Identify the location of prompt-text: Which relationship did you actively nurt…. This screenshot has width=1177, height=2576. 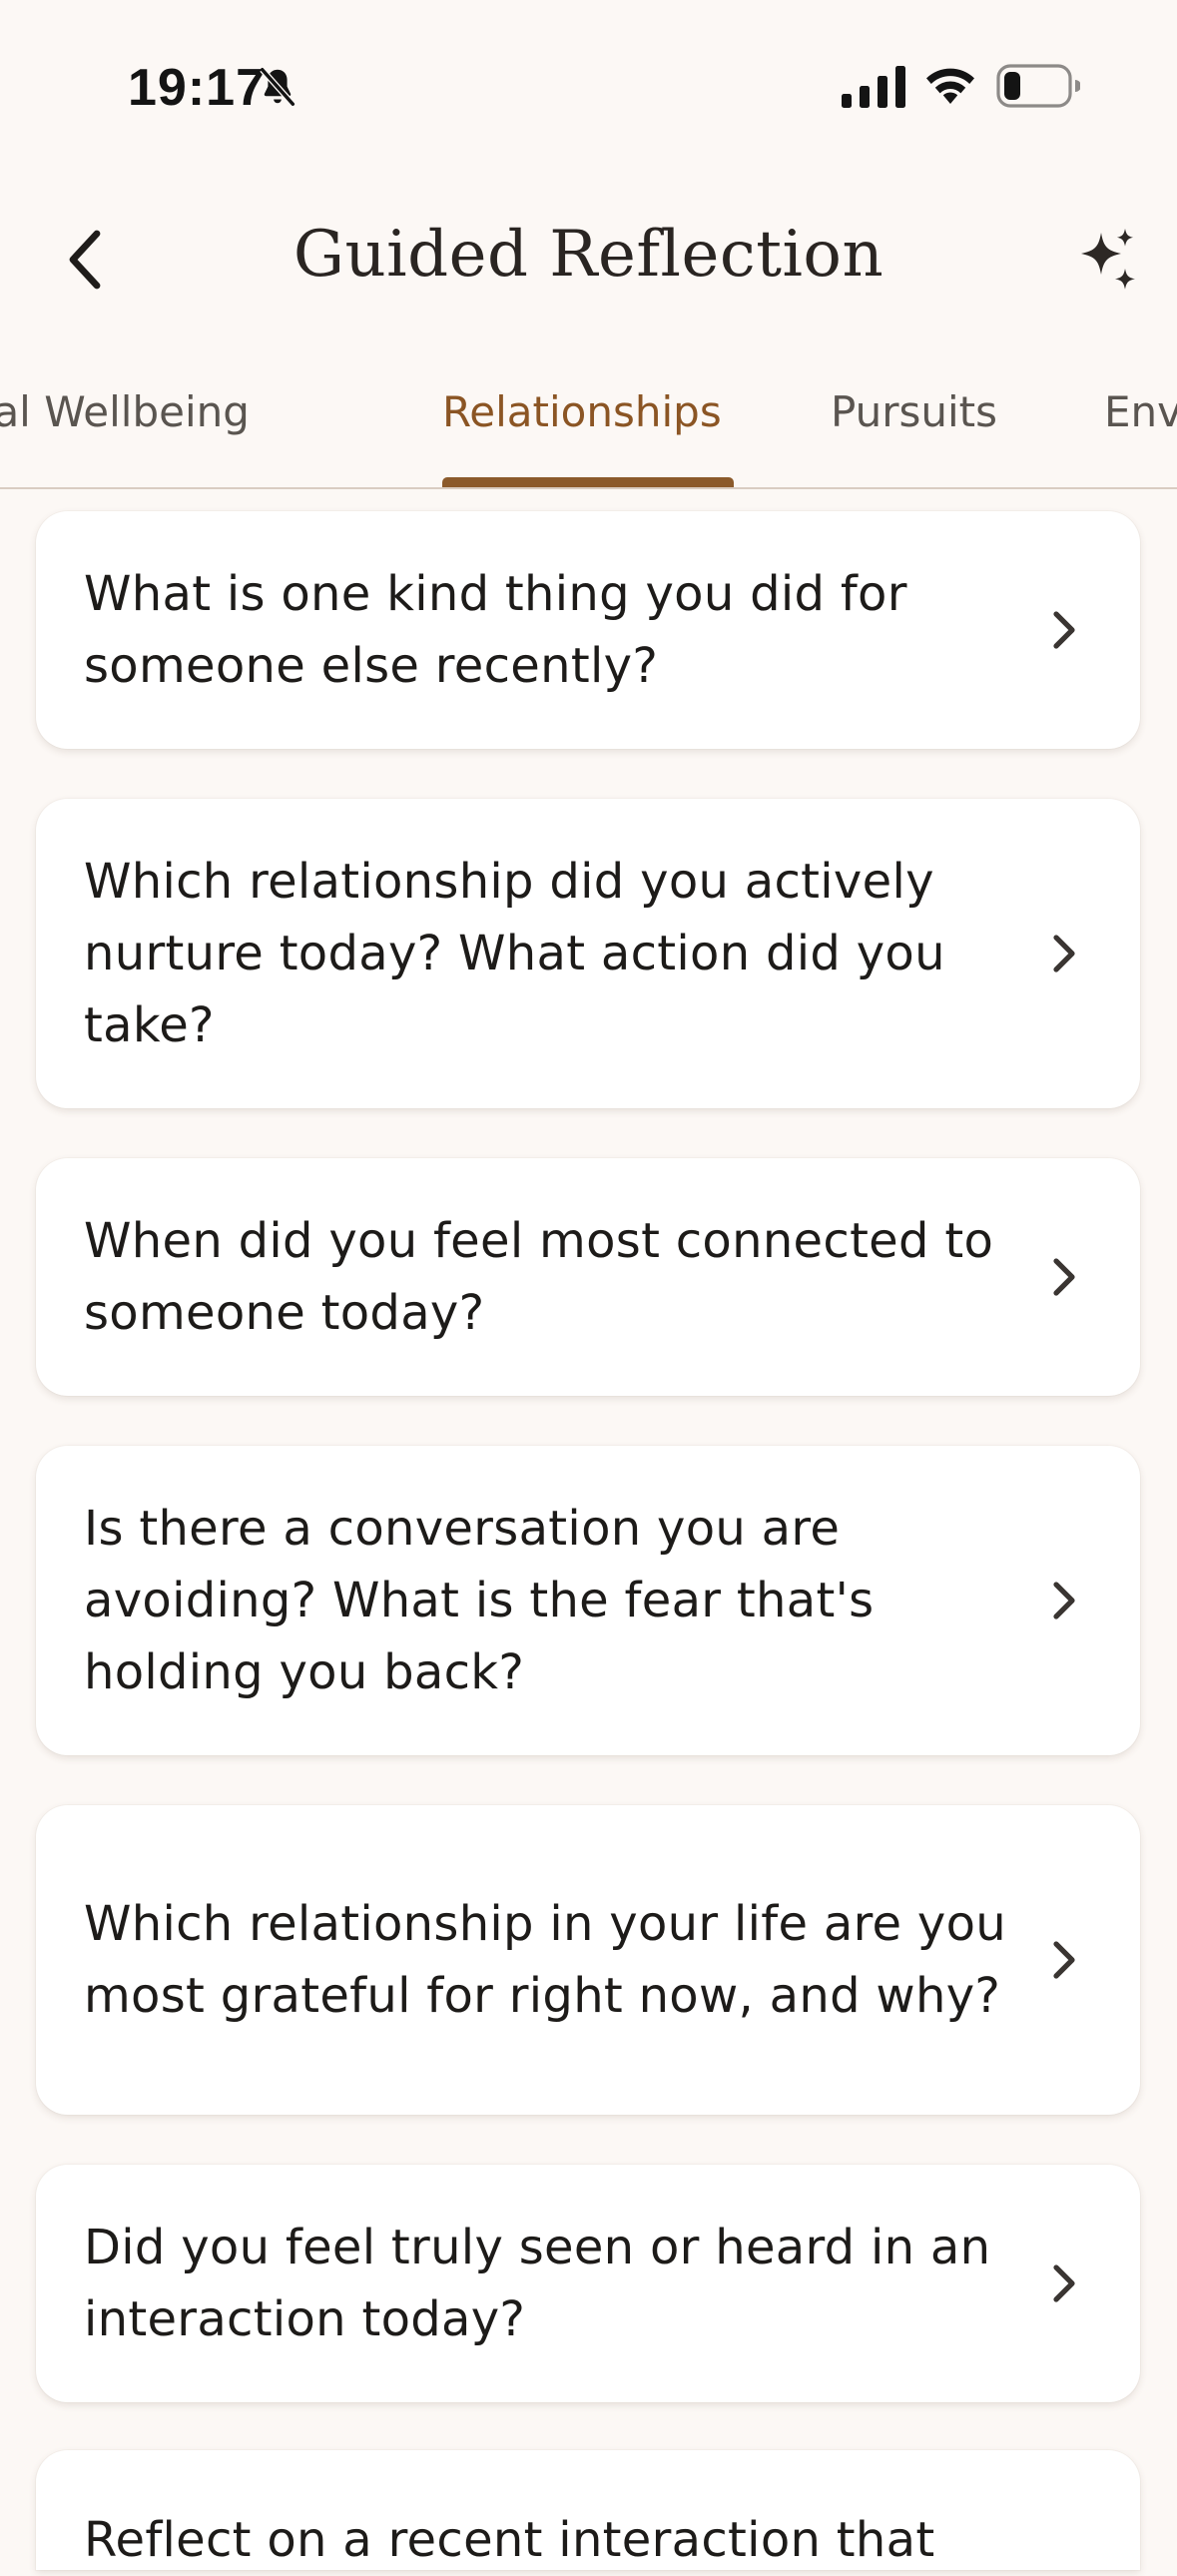
(514, 953).